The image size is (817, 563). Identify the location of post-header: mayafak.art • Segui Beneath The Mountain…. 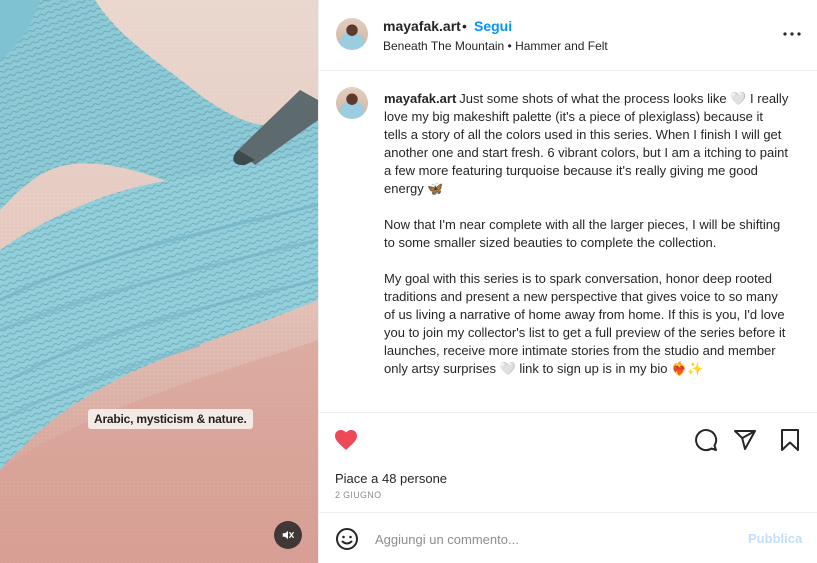
(568, 35).